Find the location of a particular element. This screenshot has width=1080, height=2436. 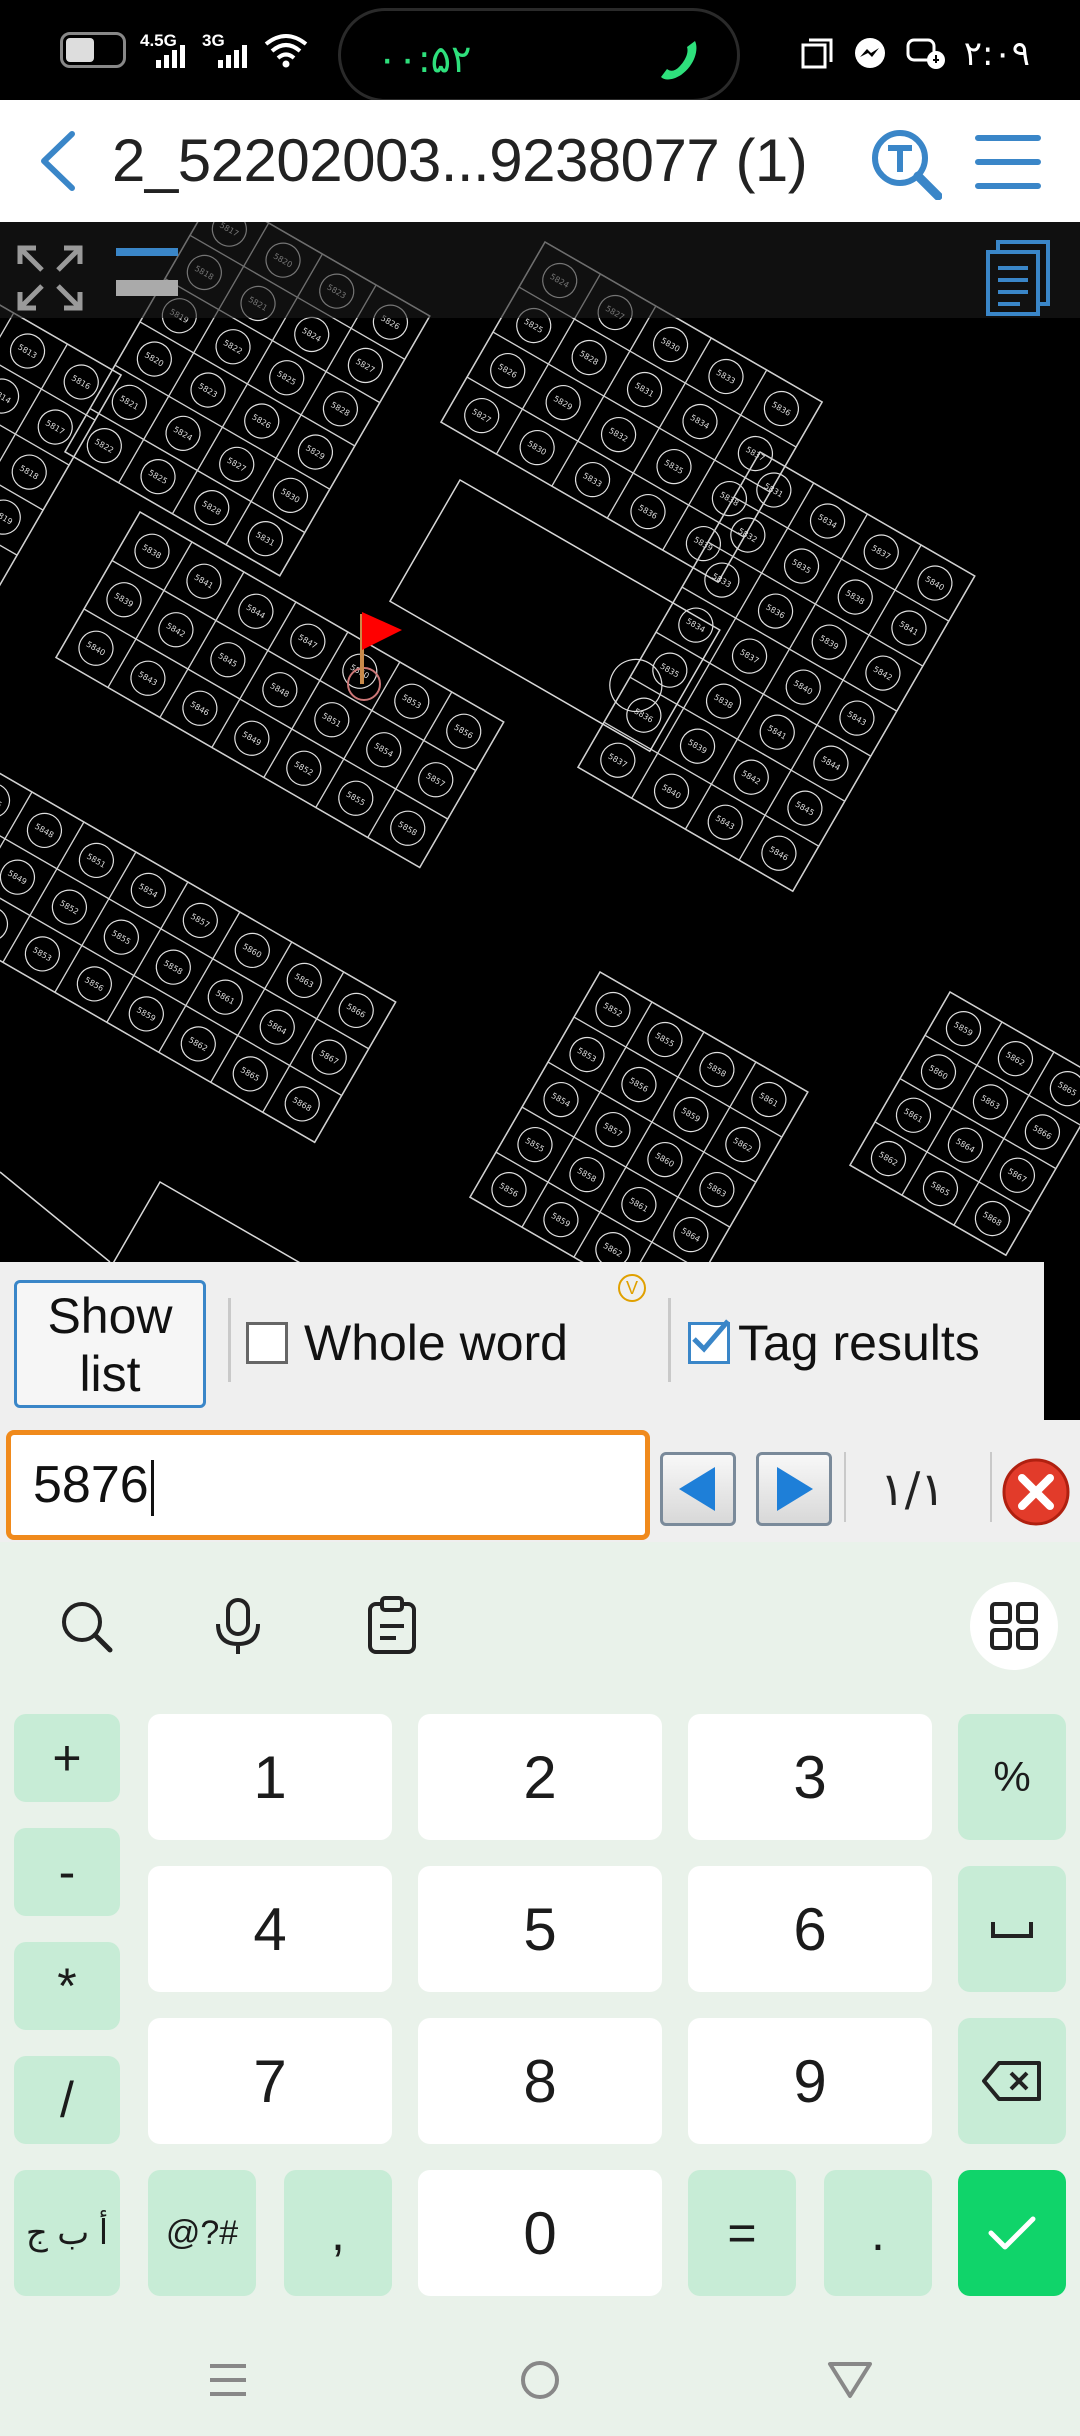

key-5: 5 is located at coordinates (540, 1929).